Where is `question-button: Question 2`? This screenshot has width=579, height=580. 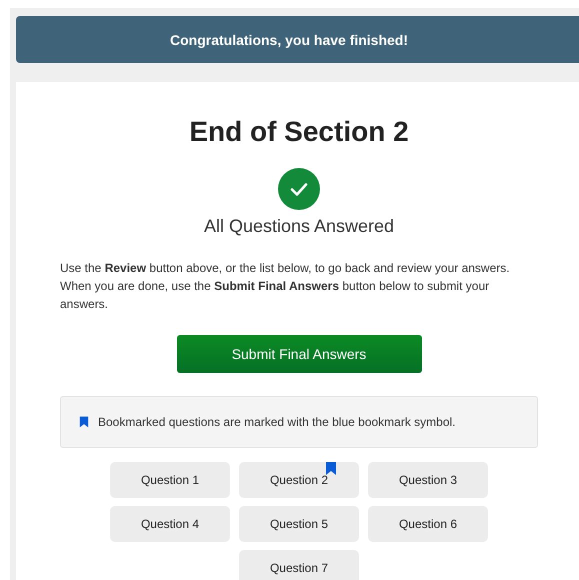
question-button: Question 2 is located at coordinates (299, 480).